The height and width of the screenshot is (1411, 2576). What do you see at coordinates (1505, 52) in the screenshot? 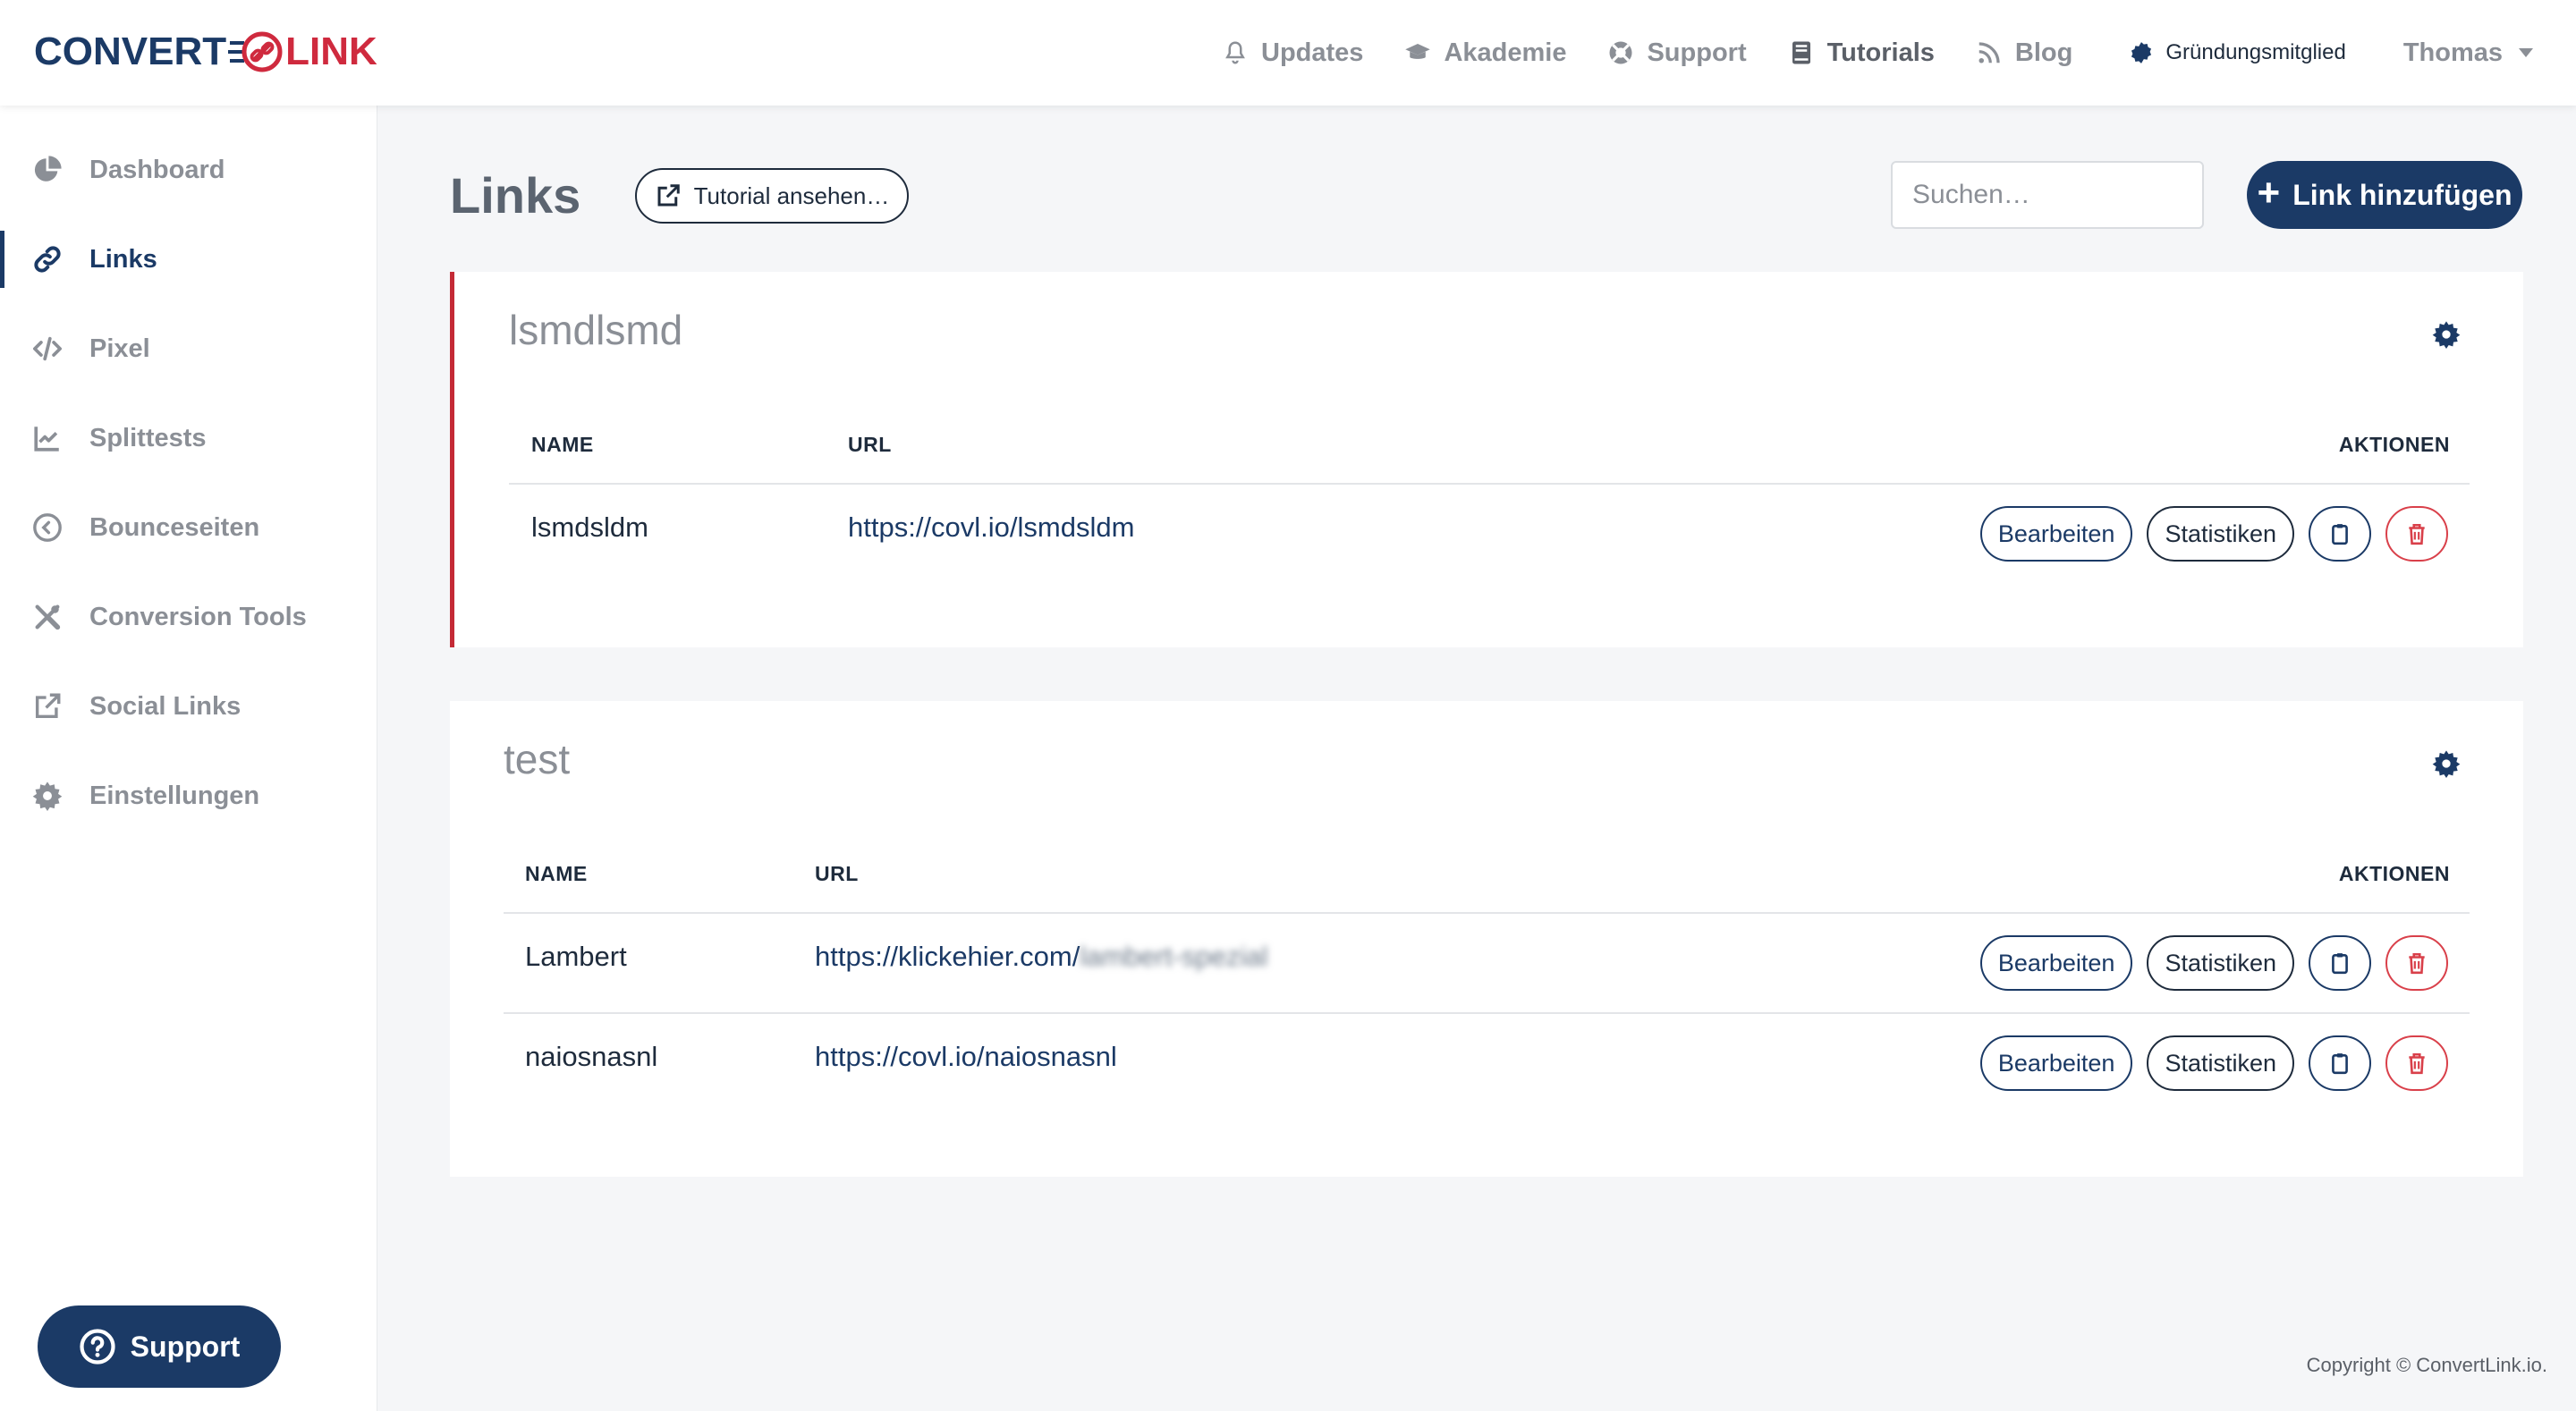
I see `nav-akademie-label: Akademie` at bounding box center [1505, 52].